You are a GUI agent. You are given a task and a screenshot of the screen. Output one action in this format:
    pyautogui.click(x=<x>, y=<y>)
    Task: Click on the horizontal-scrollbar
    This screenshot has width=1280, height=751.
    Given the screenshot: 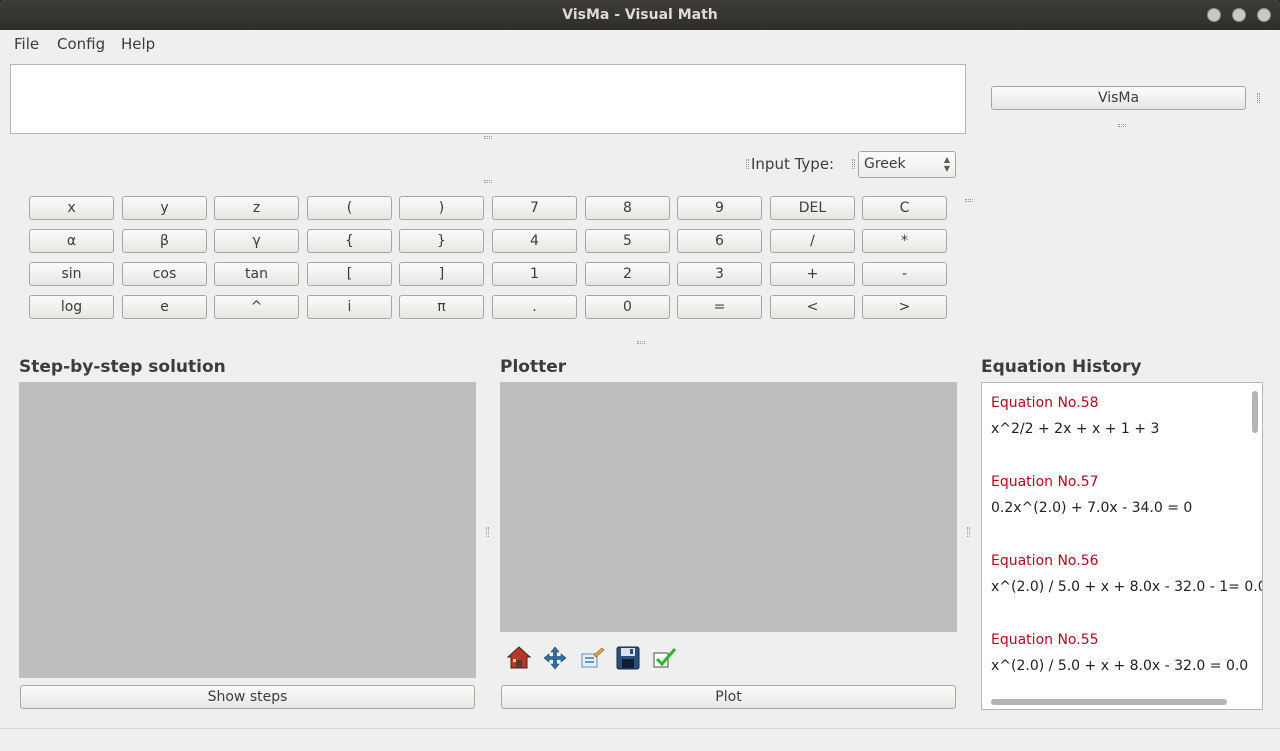 What is the action you would take?
    pyautogui.click(x=1109, y=702)
    